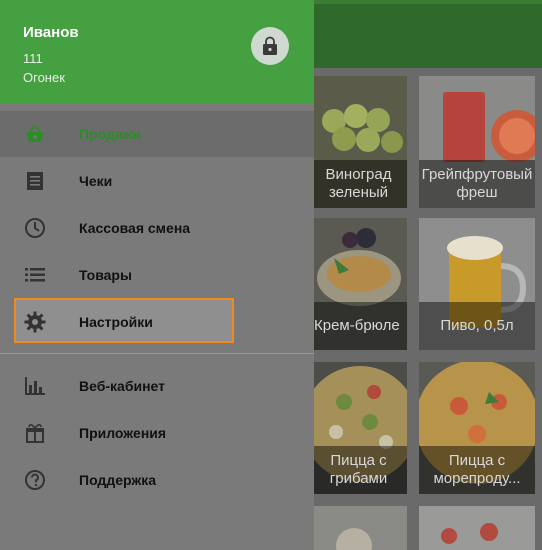 The image size is (542, 550). I want to click on lock-button, so click(270, 46).